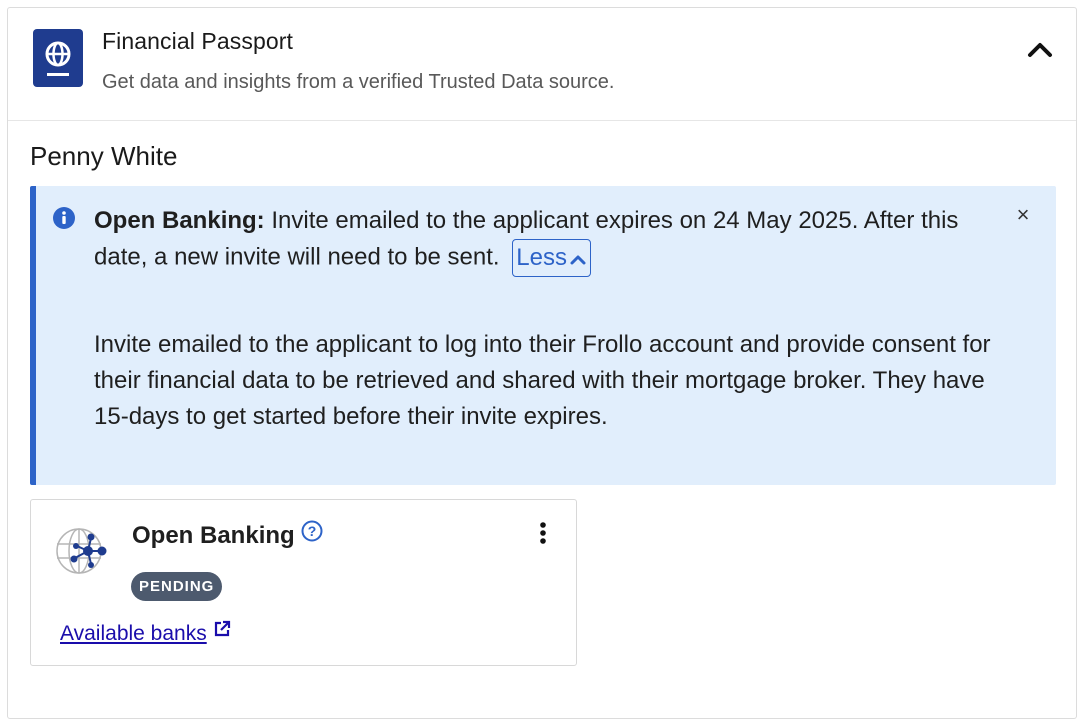 The height and width of the screenshot is (728, 1086). Describe the element at coordinates (177, 586) in the screenshot. I see `status-badge: PENDING` at that location.